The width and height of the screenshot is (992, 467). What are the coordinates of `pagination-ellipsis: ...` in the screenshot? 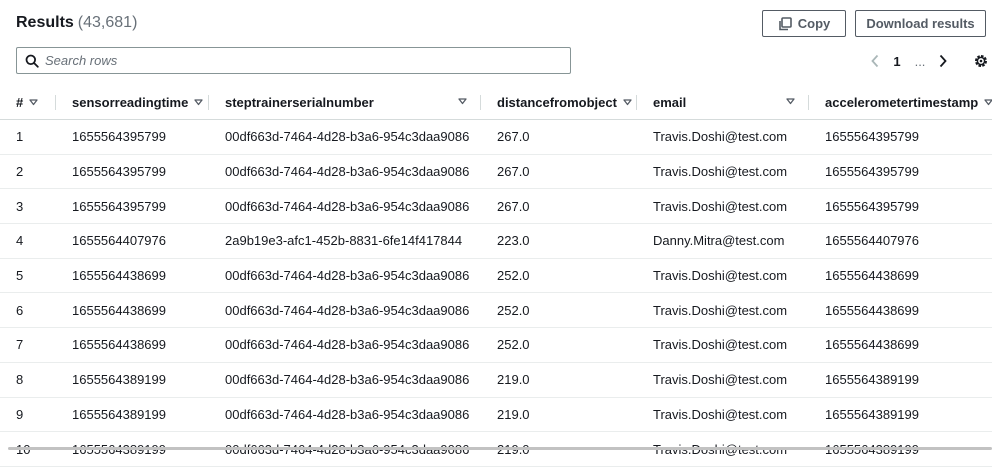 It's located at (920, 61).